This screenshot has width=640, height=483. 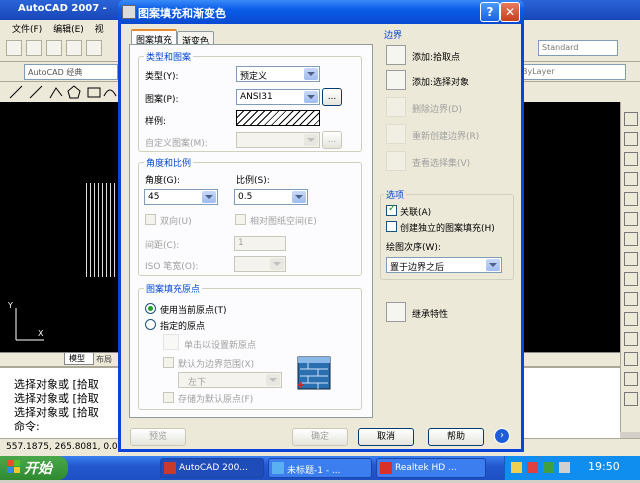 What do you see at coordinates (391, 209) in the screenshot?
I see `associative-checkbox` at bounding box center [391, 209].